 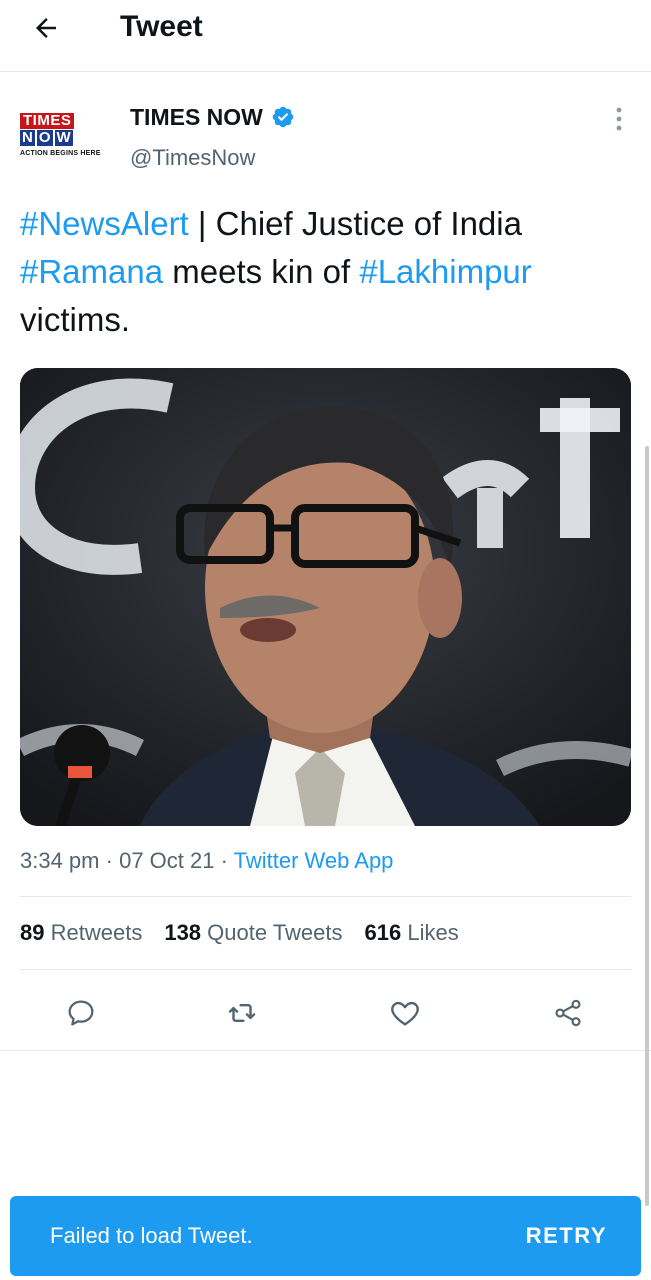 What do you see at coordinates (445, 271) in the screenshot?
I see `hashtag-link: #Lakhimpur` at bounding box center [445, 271].